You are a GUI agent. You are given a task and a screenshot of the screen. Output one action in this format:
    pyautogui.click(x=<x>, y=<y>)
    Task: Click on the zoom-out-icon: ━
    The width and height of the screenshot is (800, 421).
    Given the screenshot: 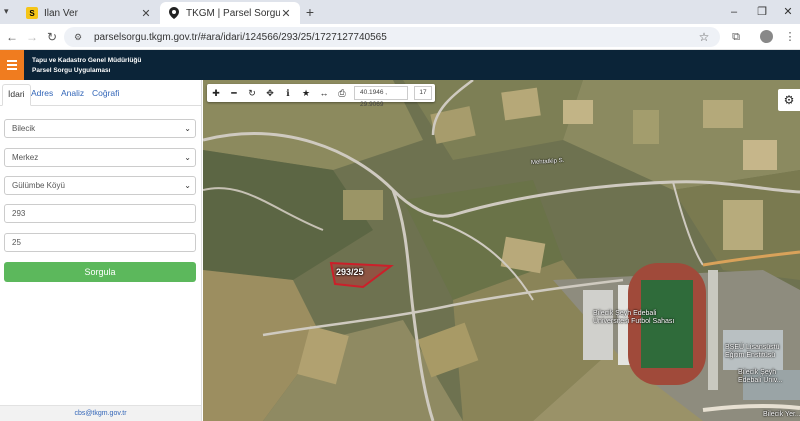 What is the action you would take?
    pyautogui.click(x=234, y=93)
    